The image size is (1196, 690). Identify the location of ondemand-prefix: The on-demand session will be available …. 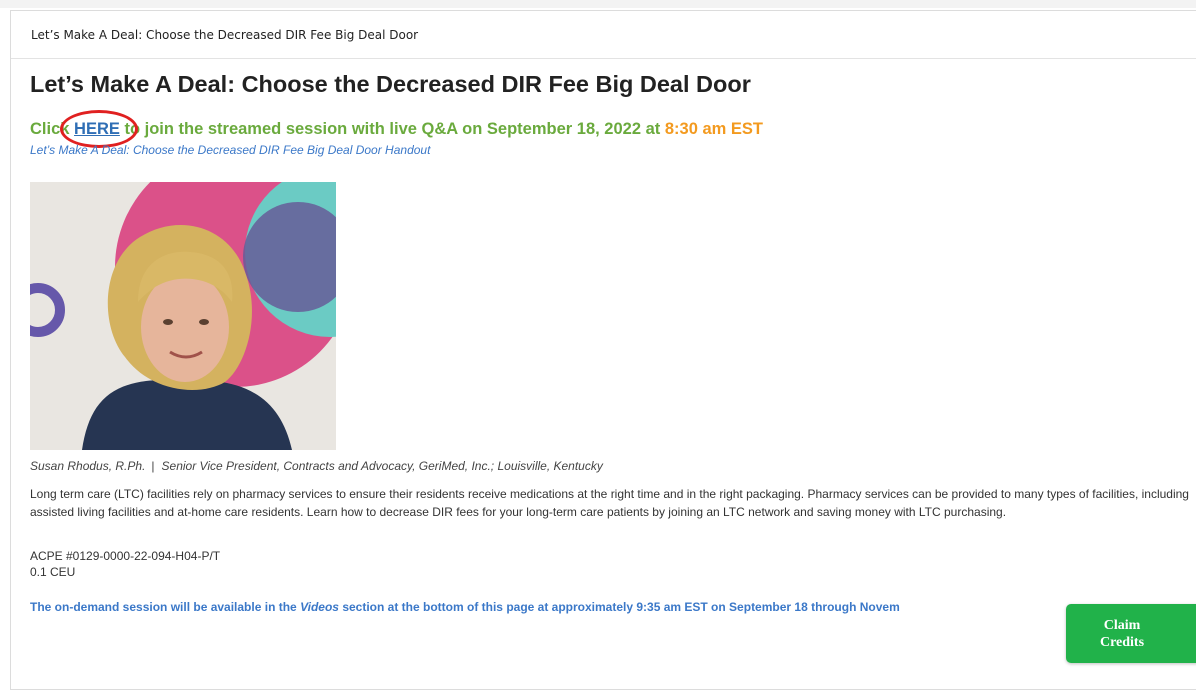
(165, 607).